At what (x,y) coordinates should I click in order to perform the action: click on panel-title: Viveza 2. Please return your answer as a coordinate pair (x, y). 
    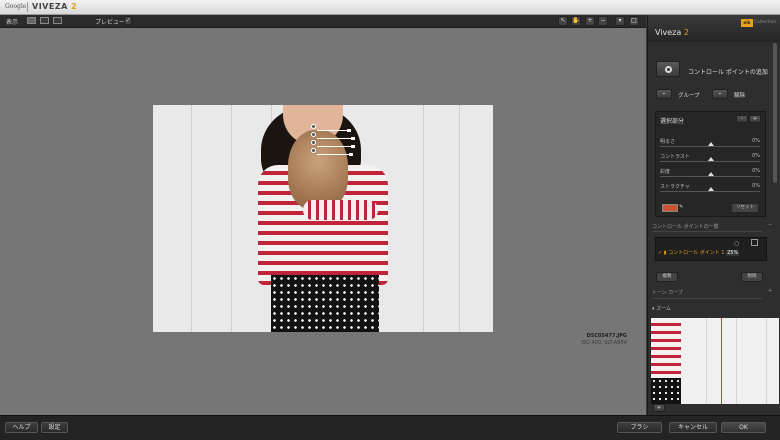
    Looking at the image, I should click on (672, 32).